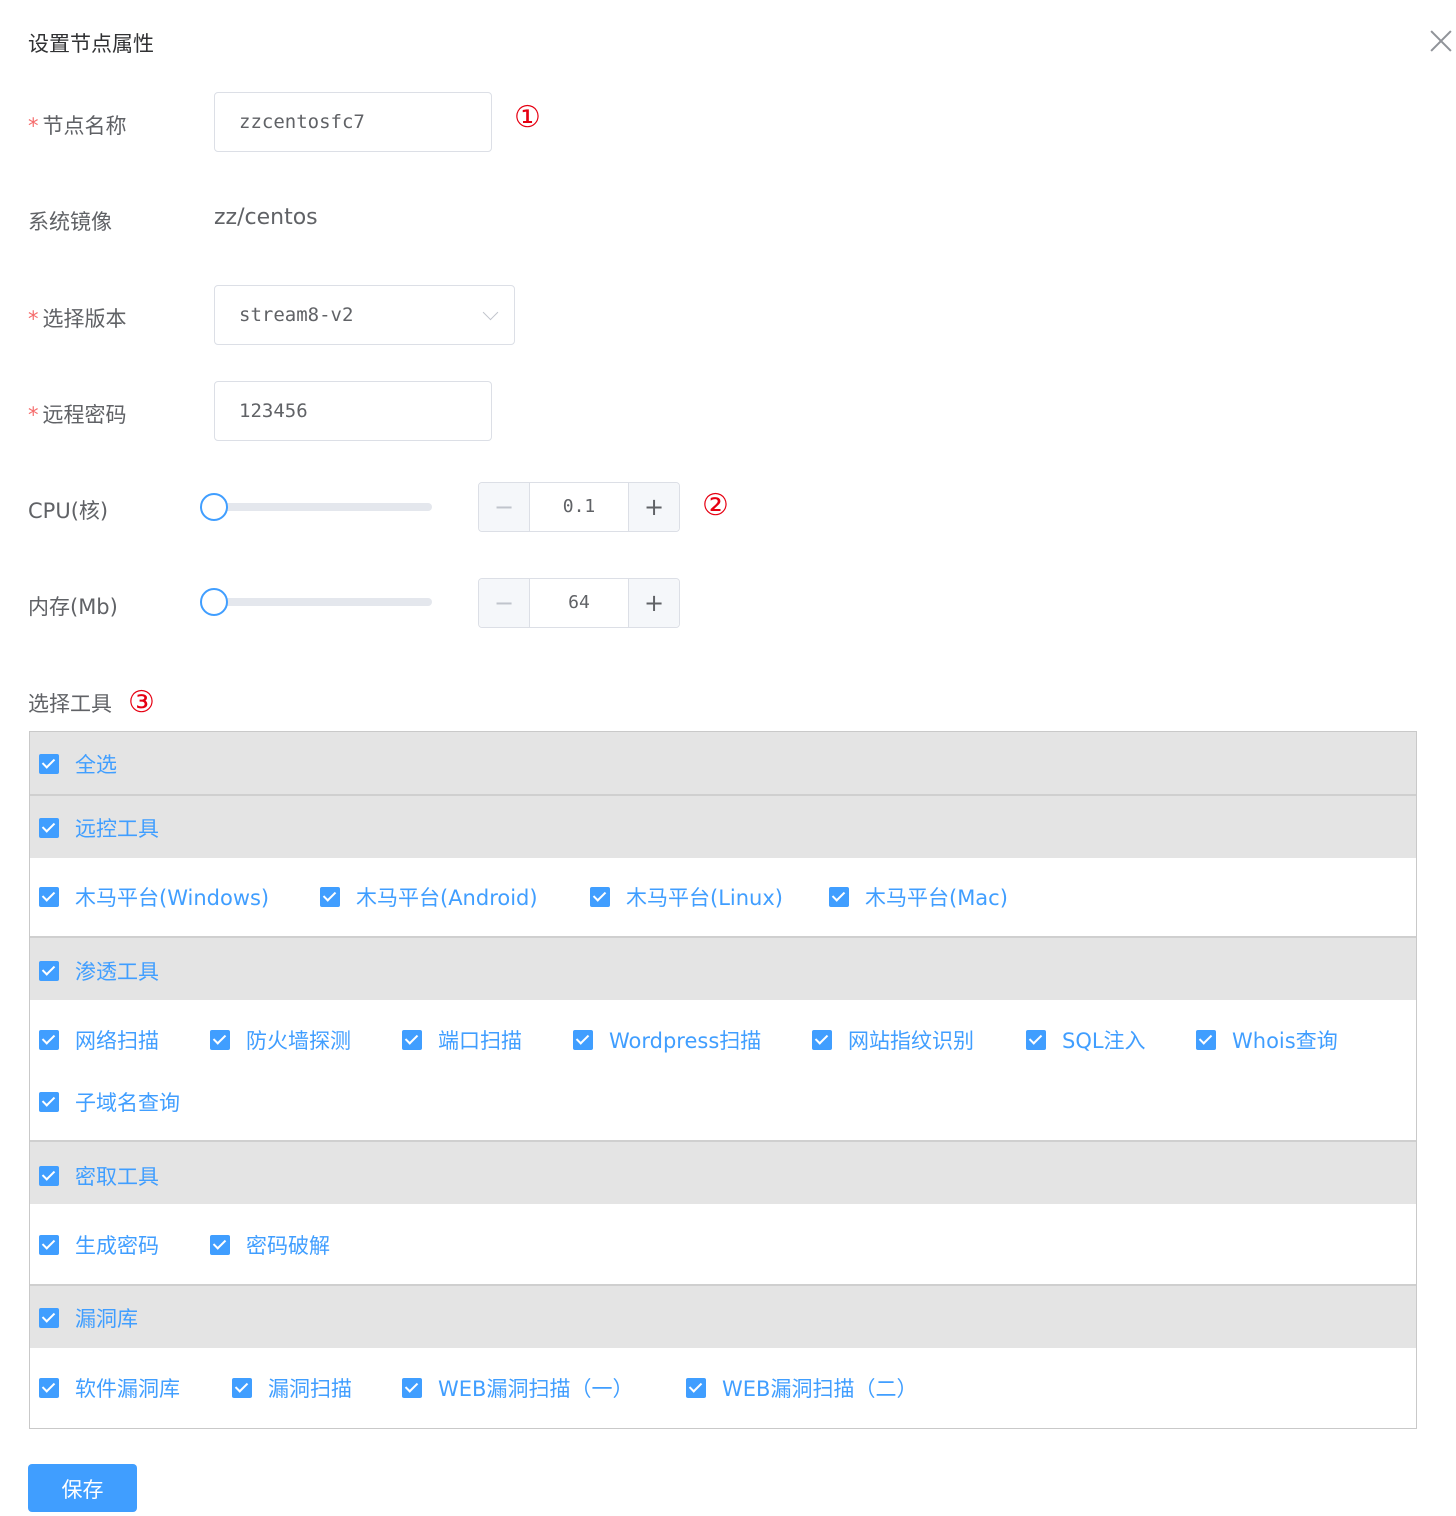 The width and height of the screenshot is (1456, 1516). Describe the element at coordinates (214, 507) in the screenshot. I see `cpu-slider-handle` at that location.